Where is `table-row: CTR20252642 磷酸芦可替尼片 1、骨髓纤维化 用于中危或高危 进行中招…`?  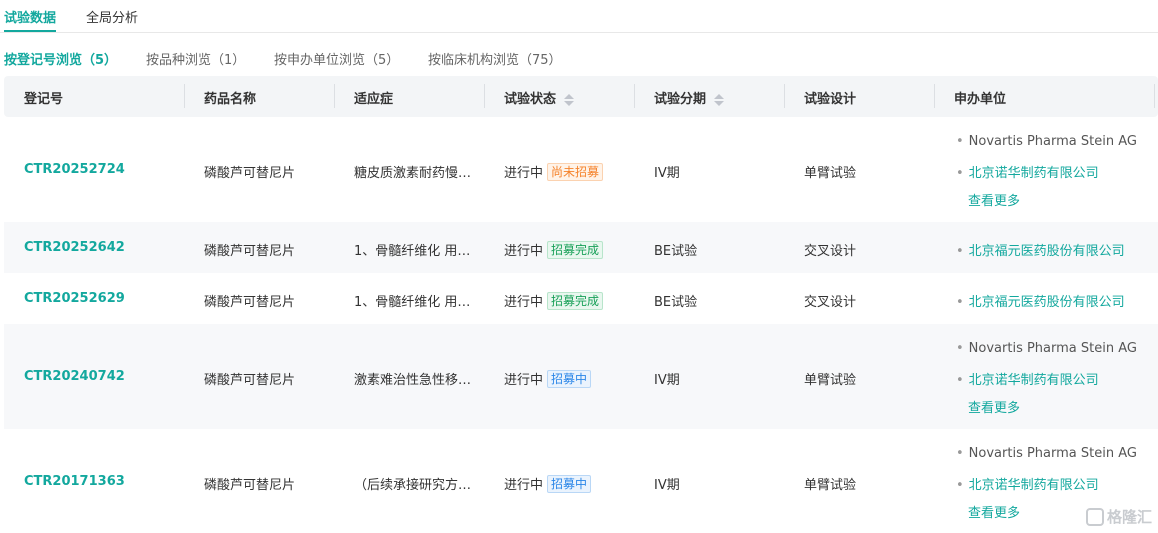
table-row: CTR20252642 磷酸芦可替尼片 1、骨髓纤维化 用于中危或高危 进行中招… is located at coordinates (581, 247).